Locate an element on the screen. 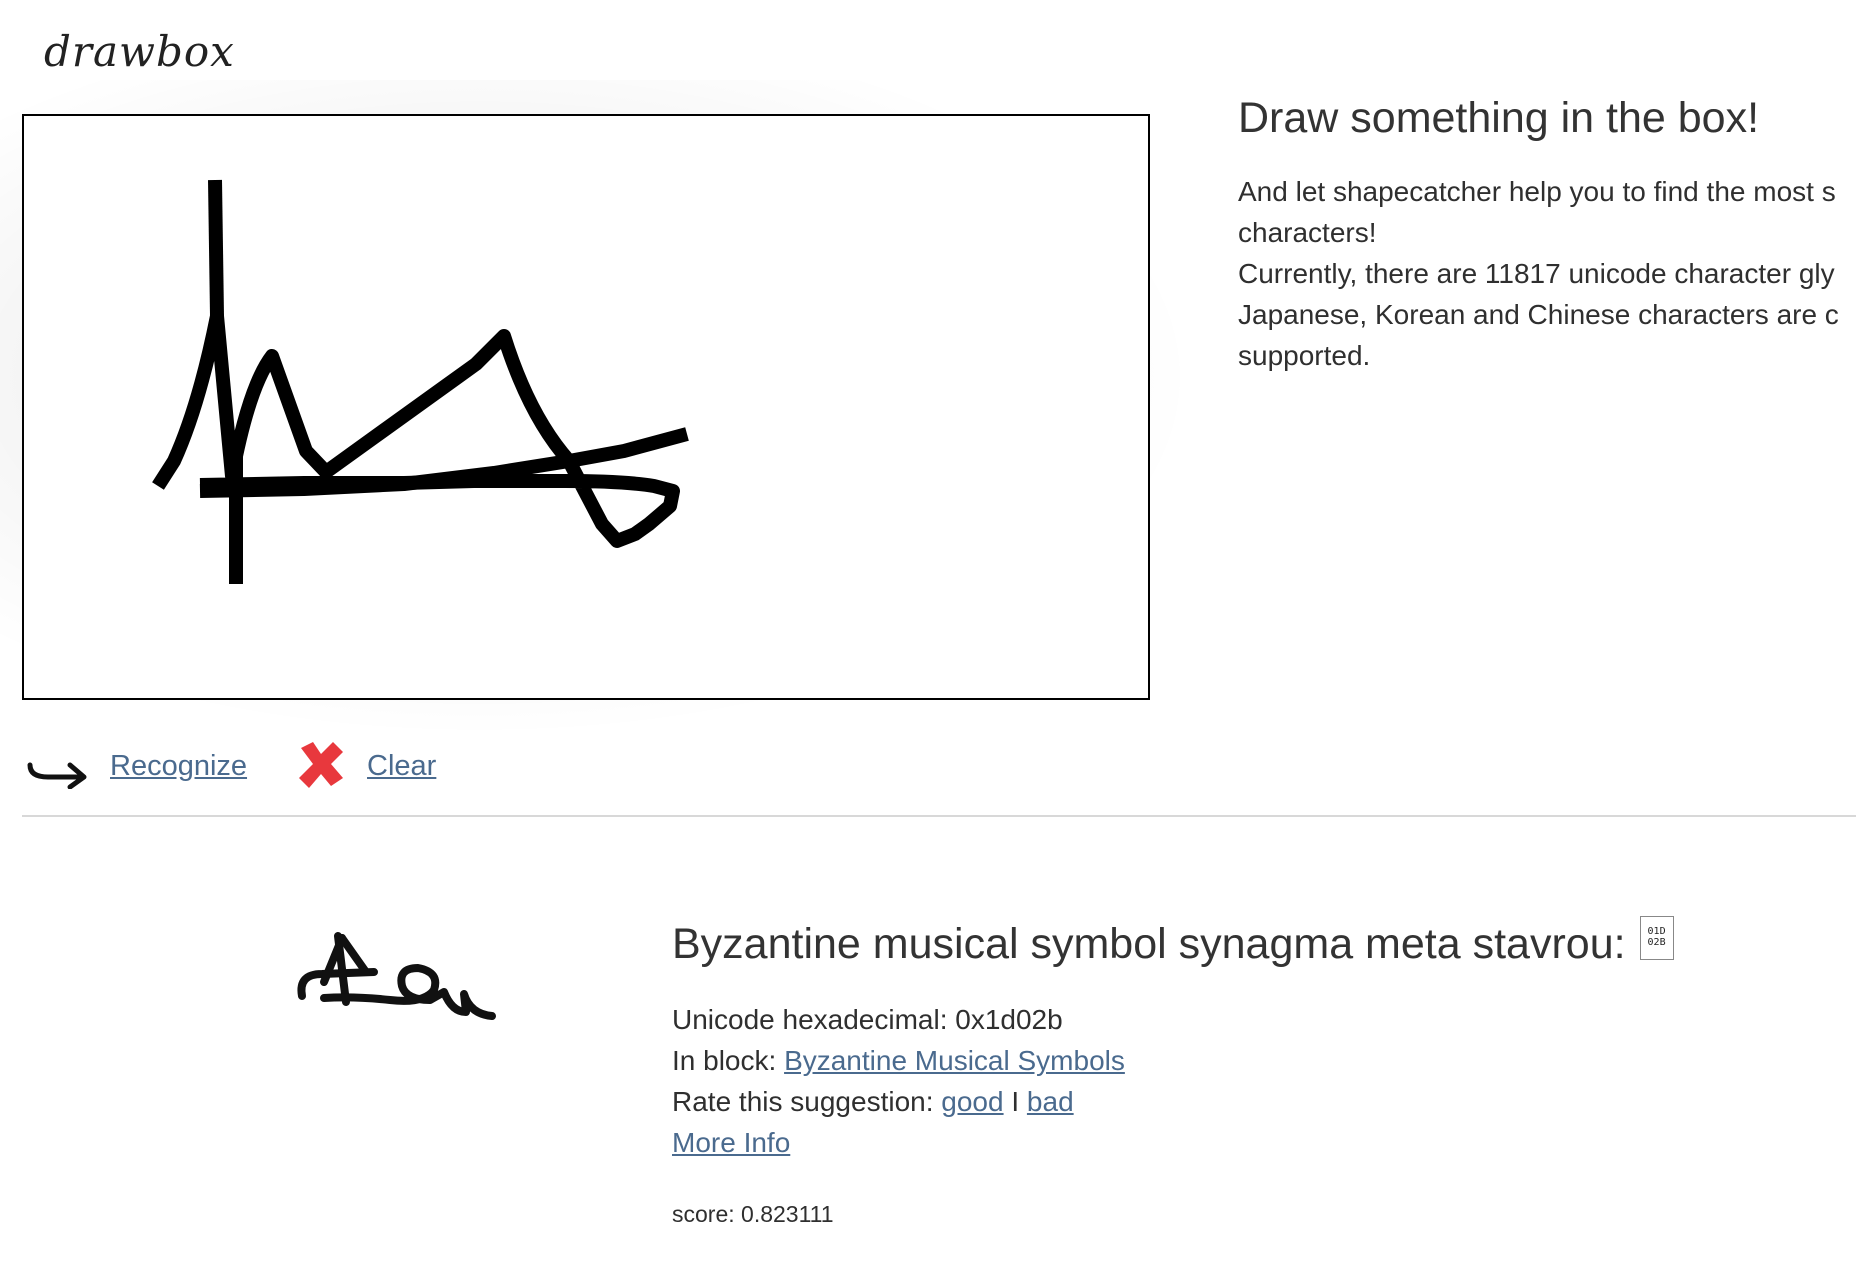  intro-title: Draw something in the box! is located at coordinates (1499, 118).